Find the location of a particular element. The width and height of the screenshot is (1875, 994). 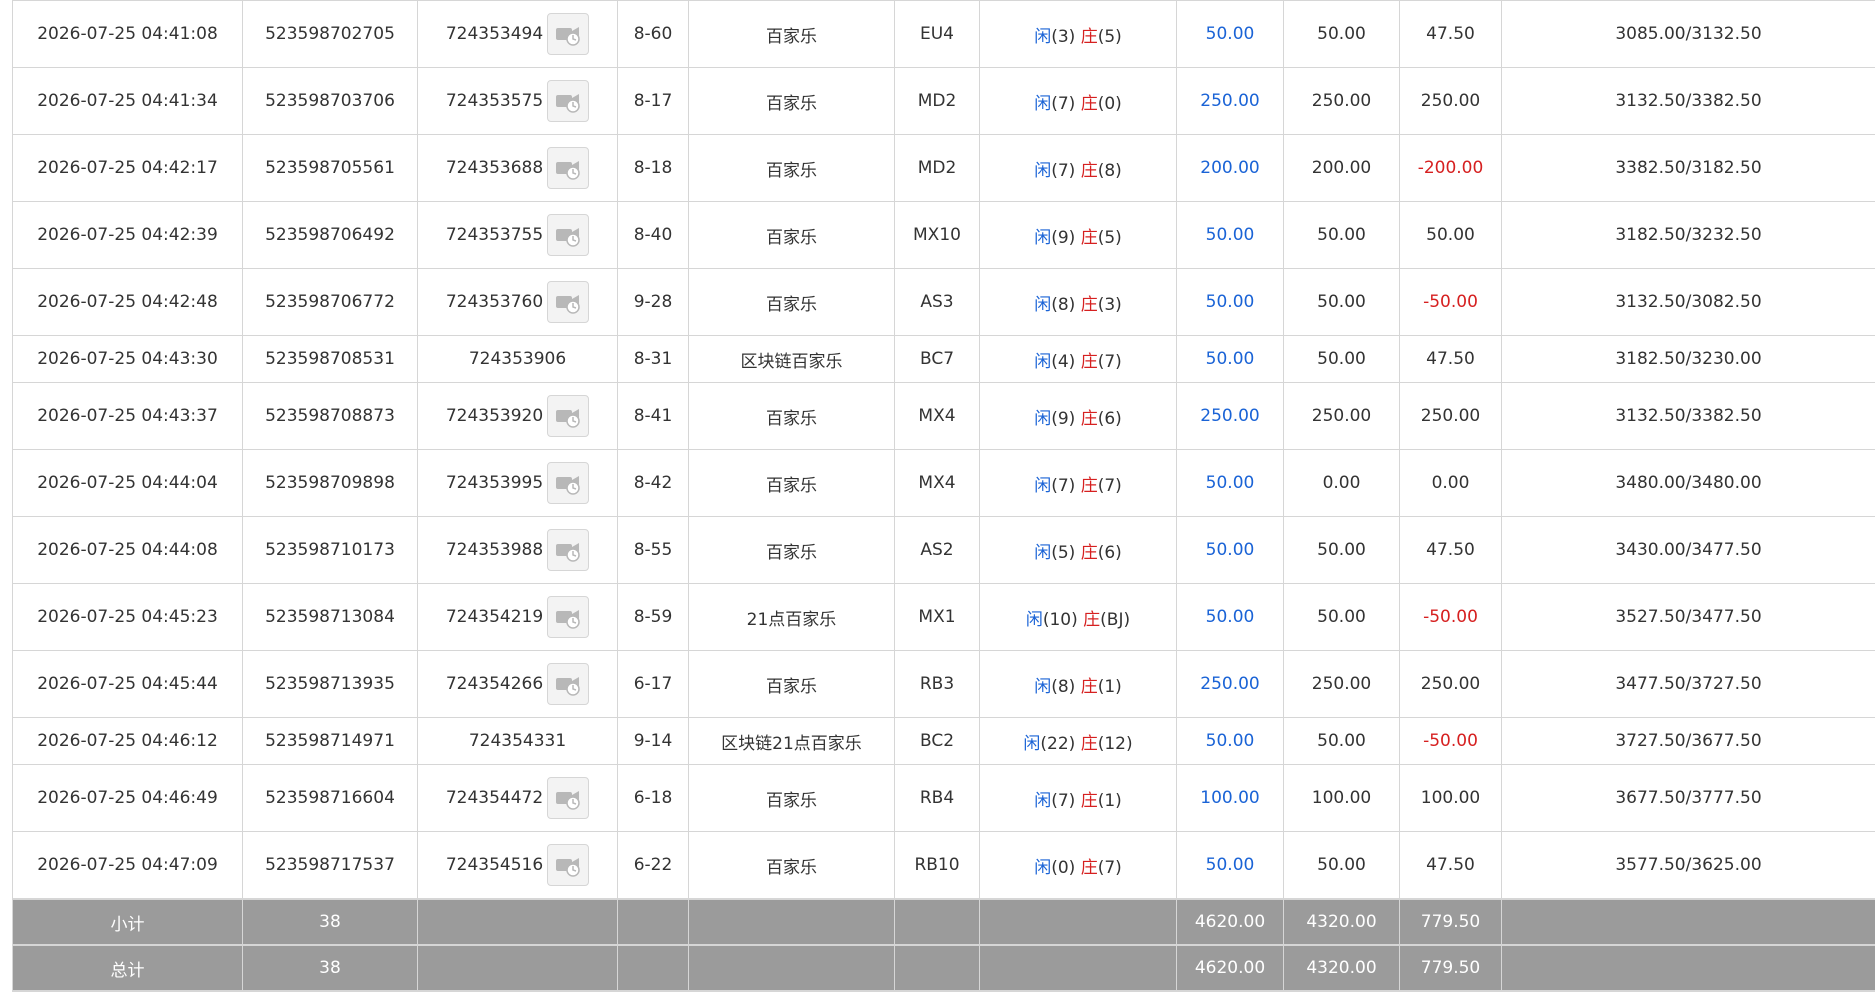

payout: -50.00 is located at coordinates (1450, 302).